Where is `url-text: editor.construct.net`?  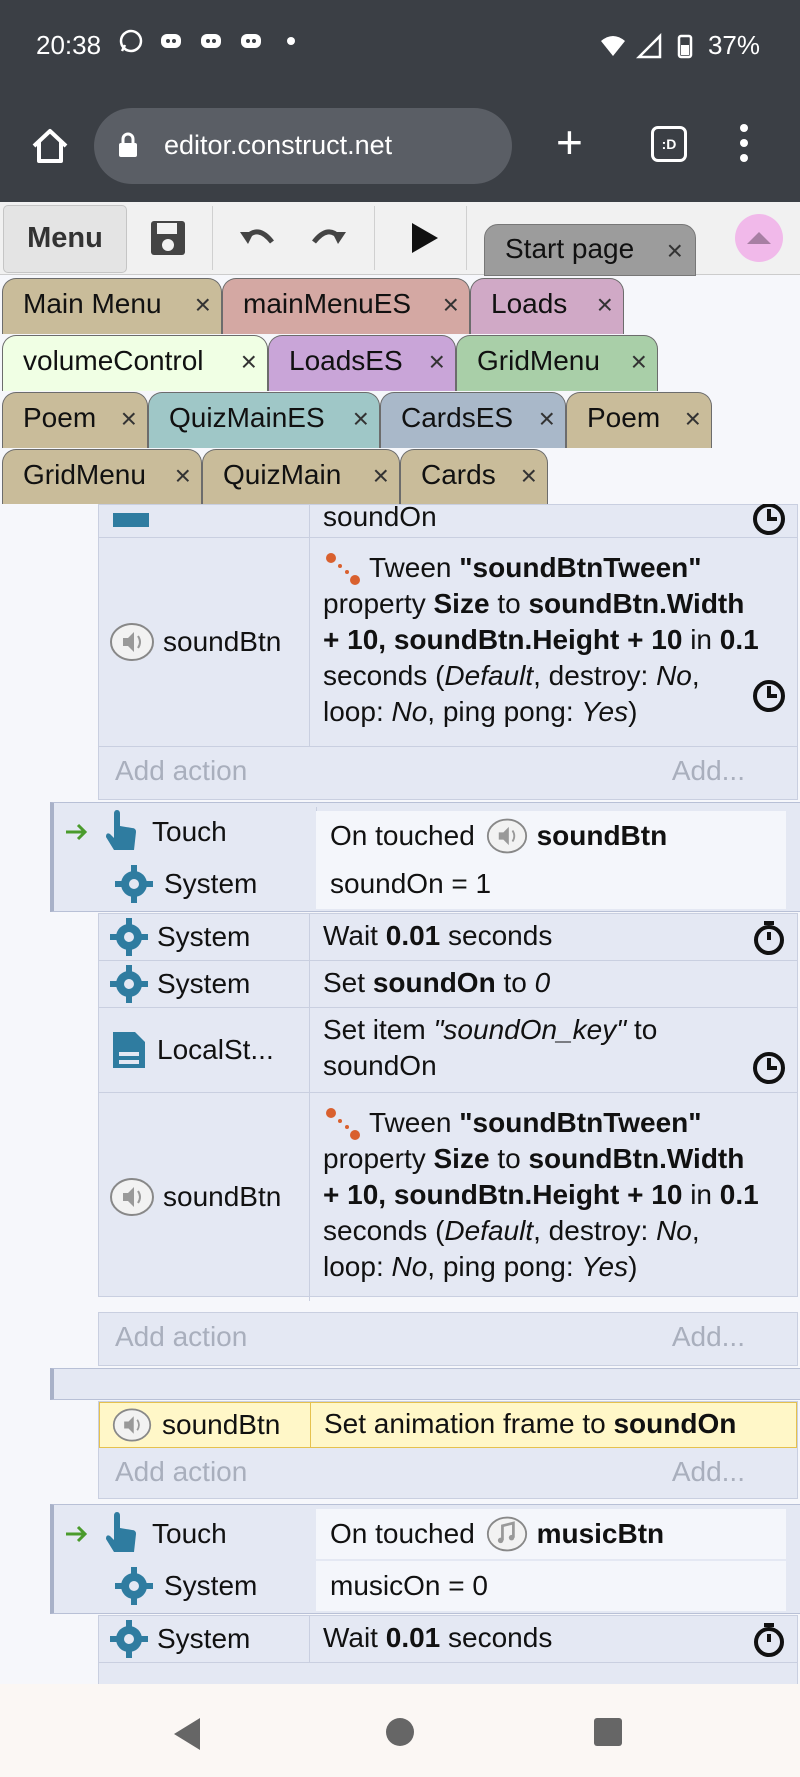
url-text: editor.construct.net is located at coordinates (278, 145).